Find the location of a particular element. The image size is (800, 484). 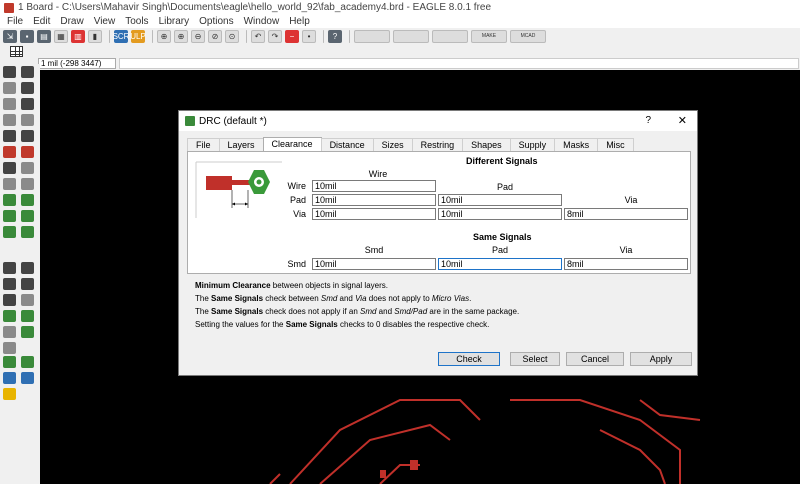

rectangle-icon is located at coordinates (9, 300).